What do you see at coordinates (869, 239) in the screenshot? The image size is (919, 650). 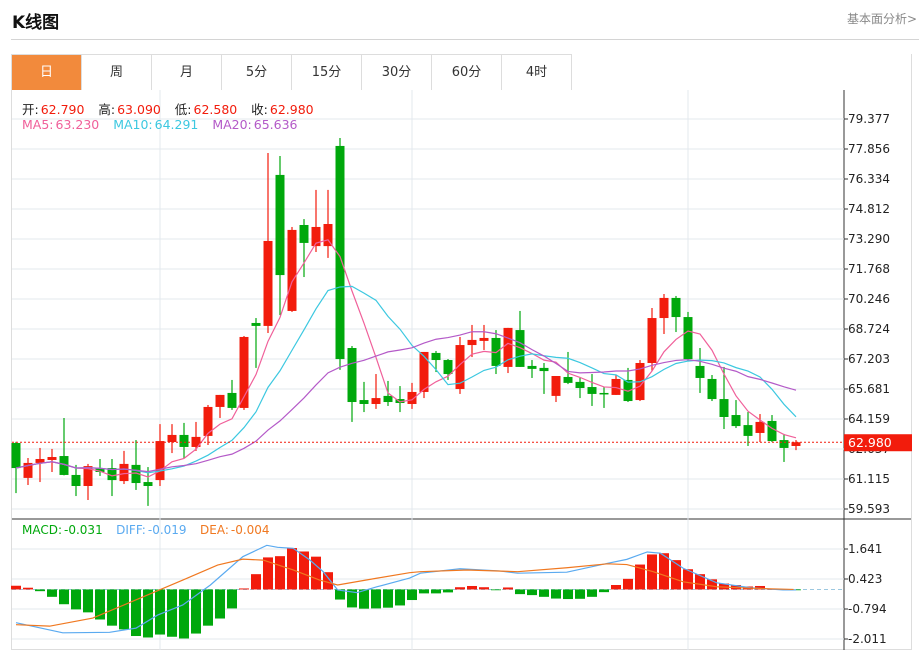 I see `price-tick-label: 73.290` at bounding box center [869, 239].